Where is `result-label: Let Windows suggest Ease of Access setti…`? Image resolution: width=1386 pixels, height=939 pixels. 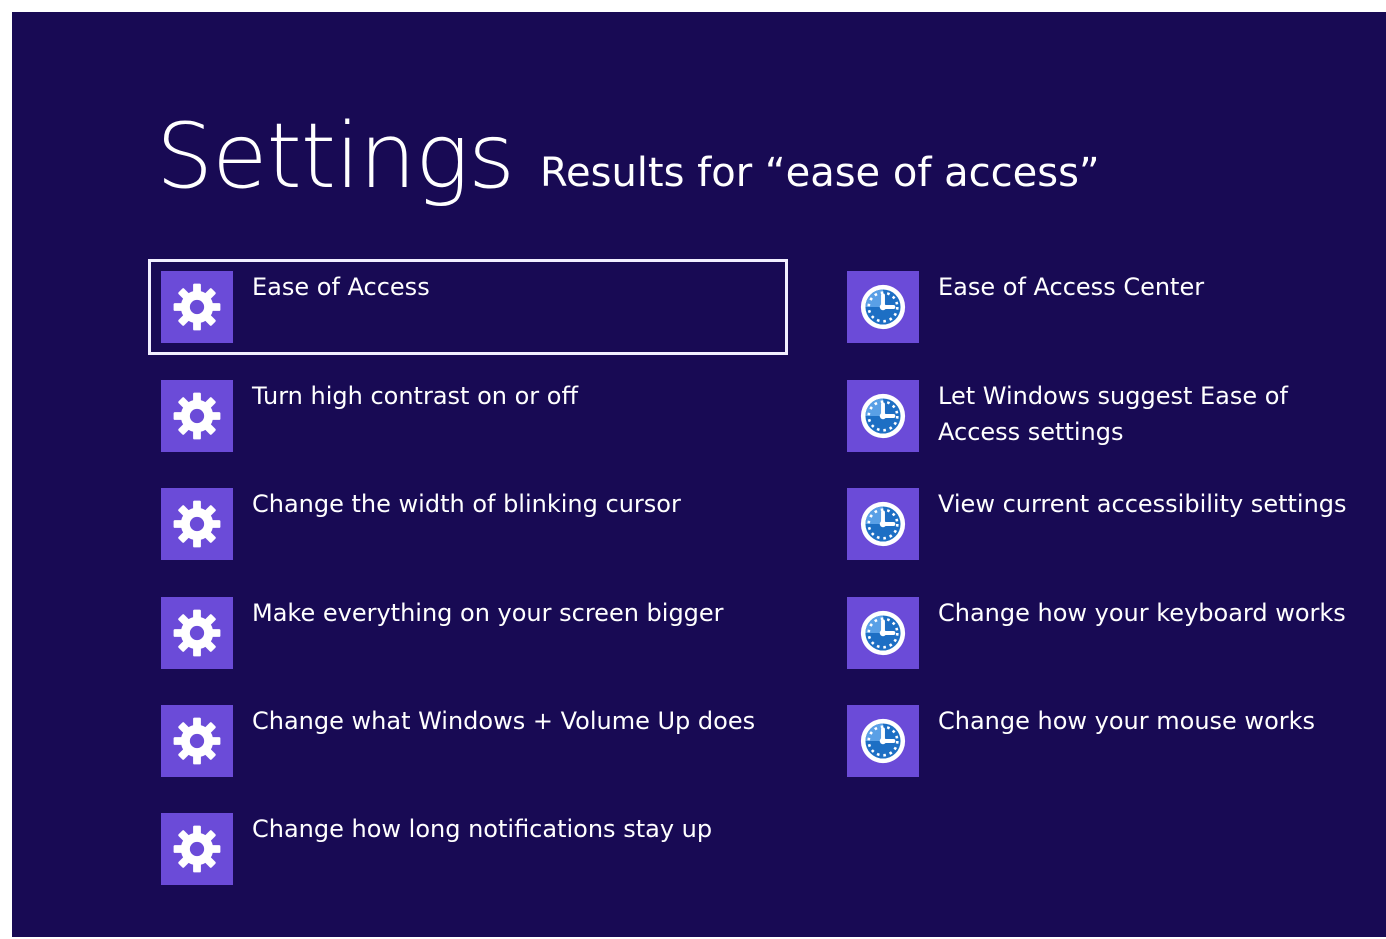
result-label: Let Windows suggest Ease of Access setti… is located at coordinates (1113, 414).